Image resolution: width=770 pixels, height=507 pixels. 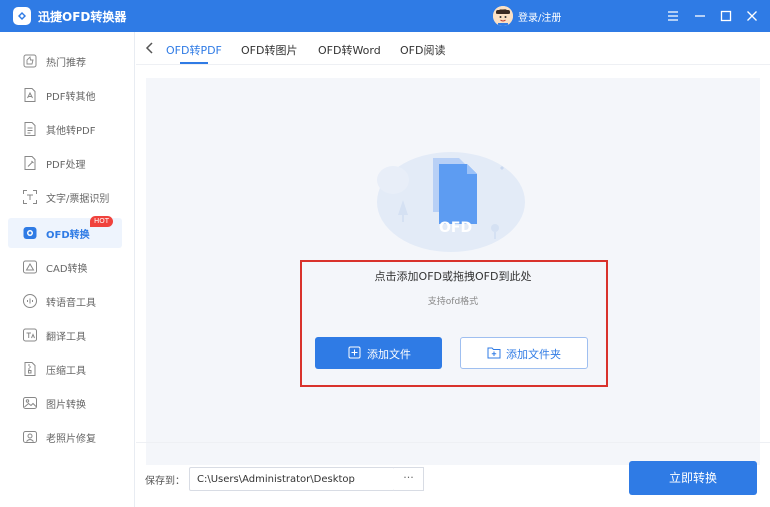 I want to click on supported-formats-text: 支持ofd格式, so click(x=453, y=302).